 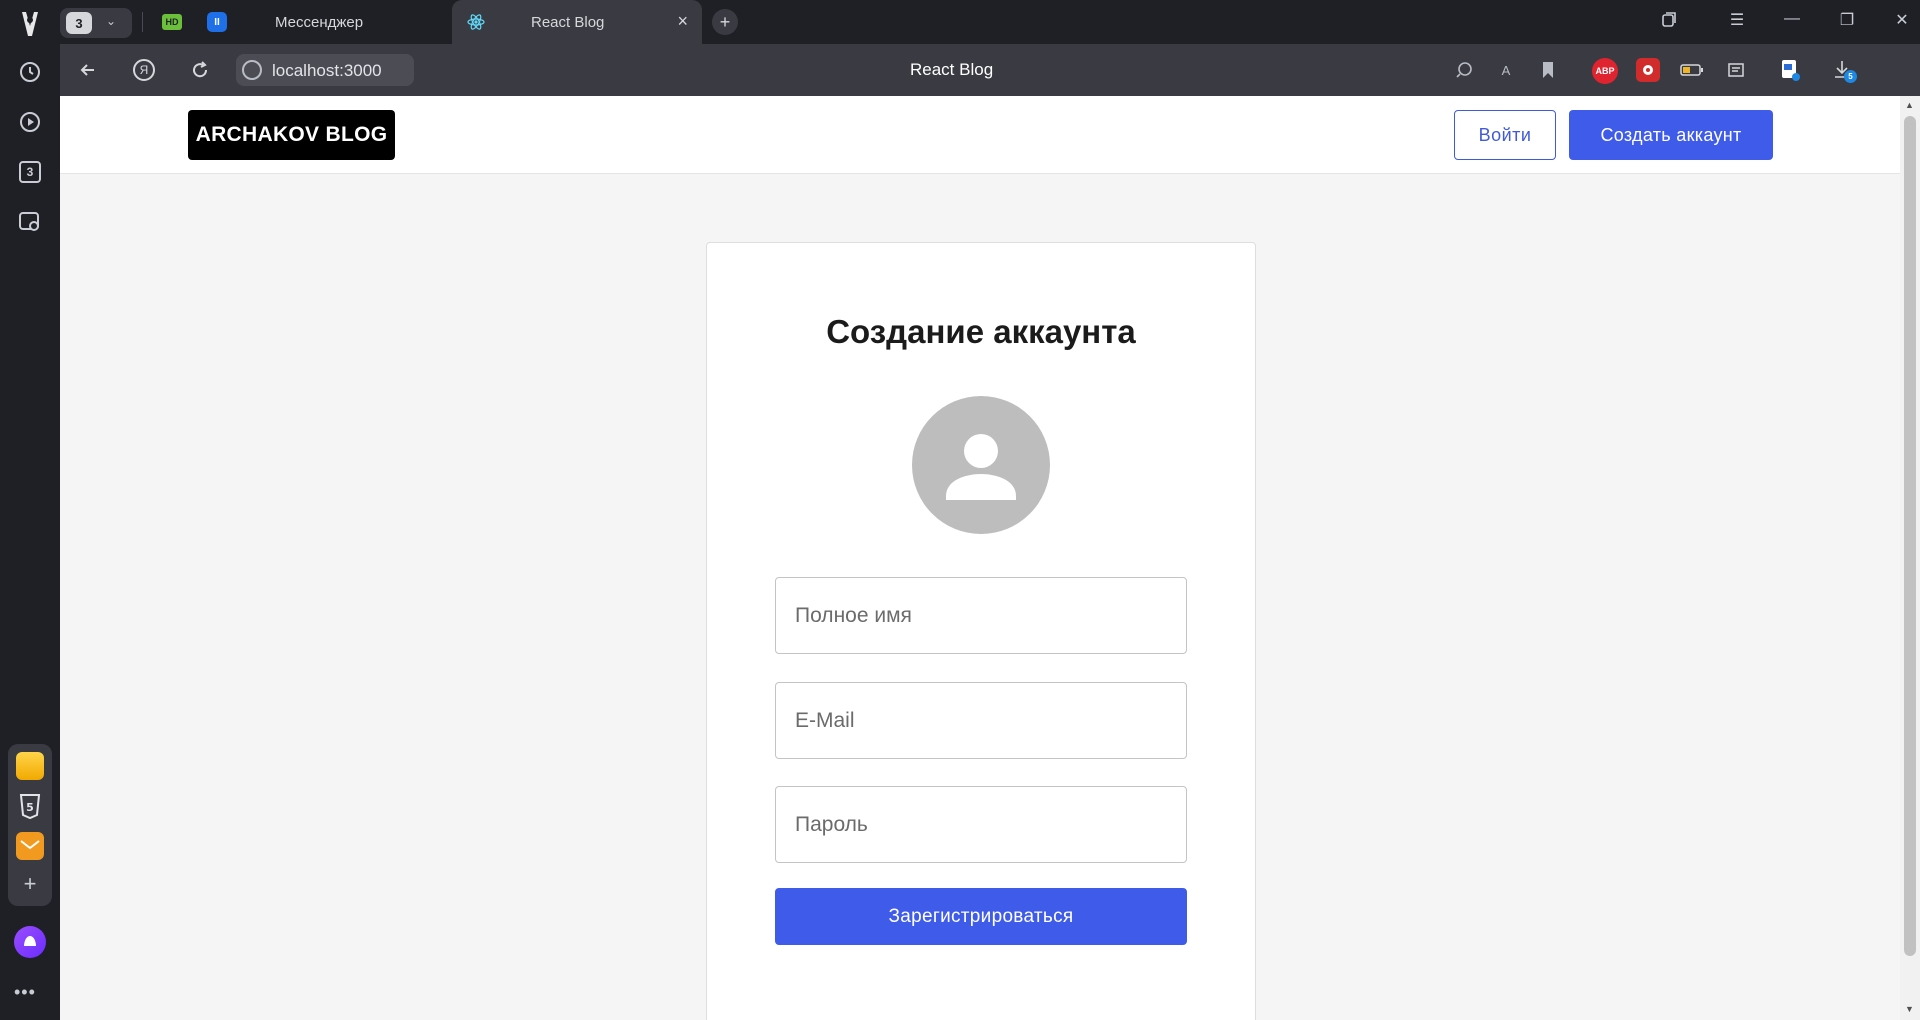 I want to click on full-name-input, so click(x=981, y=615).